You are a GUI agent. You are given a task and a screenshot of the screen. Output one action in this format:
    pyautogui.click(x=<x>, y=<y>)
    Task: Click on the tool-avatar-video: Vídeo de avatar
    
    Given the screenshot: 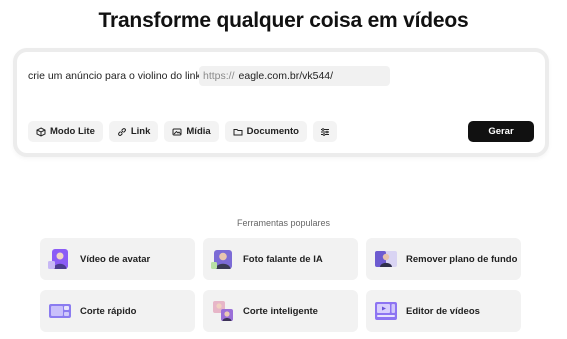 What is the action you would take?
    pyautogui.click(x=117, y=259)
    